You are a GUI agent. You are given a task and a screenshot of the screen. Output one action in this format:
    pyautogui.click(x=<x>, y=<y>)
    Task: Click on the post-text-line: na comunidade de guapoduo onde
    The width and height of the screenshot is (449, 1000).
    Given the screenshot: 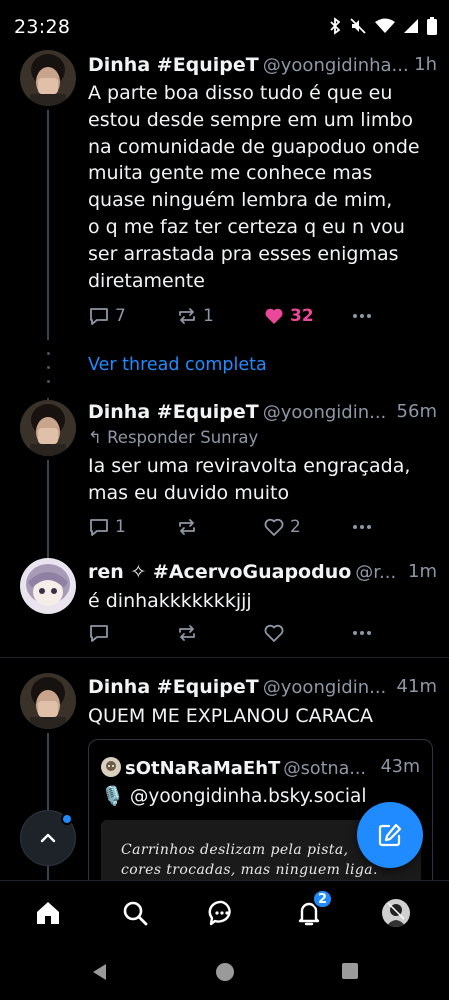 What is the action you would take?
    pyautogui.click(x=254, y=146)
    